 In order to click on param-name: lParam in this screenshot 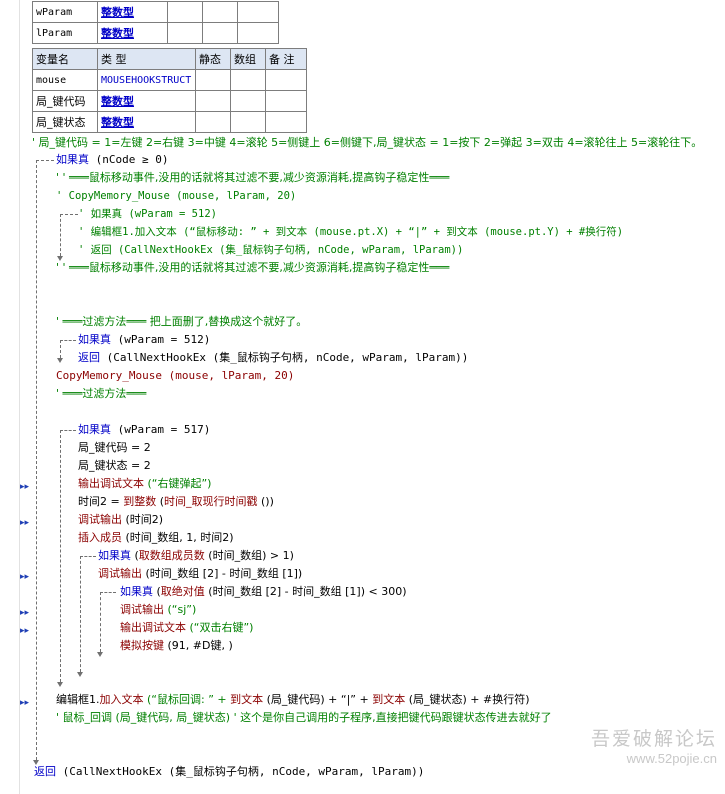, I will do `click(65, 33)`.